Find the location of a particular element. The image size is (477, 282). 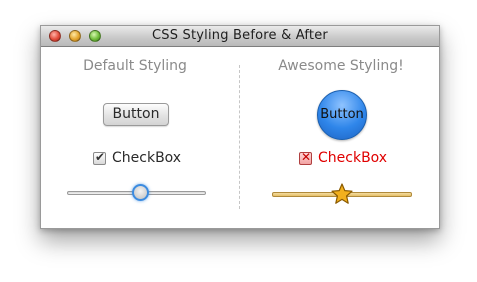

title-bar: CSS Styling Before & After is located at coordinates (240, 36).